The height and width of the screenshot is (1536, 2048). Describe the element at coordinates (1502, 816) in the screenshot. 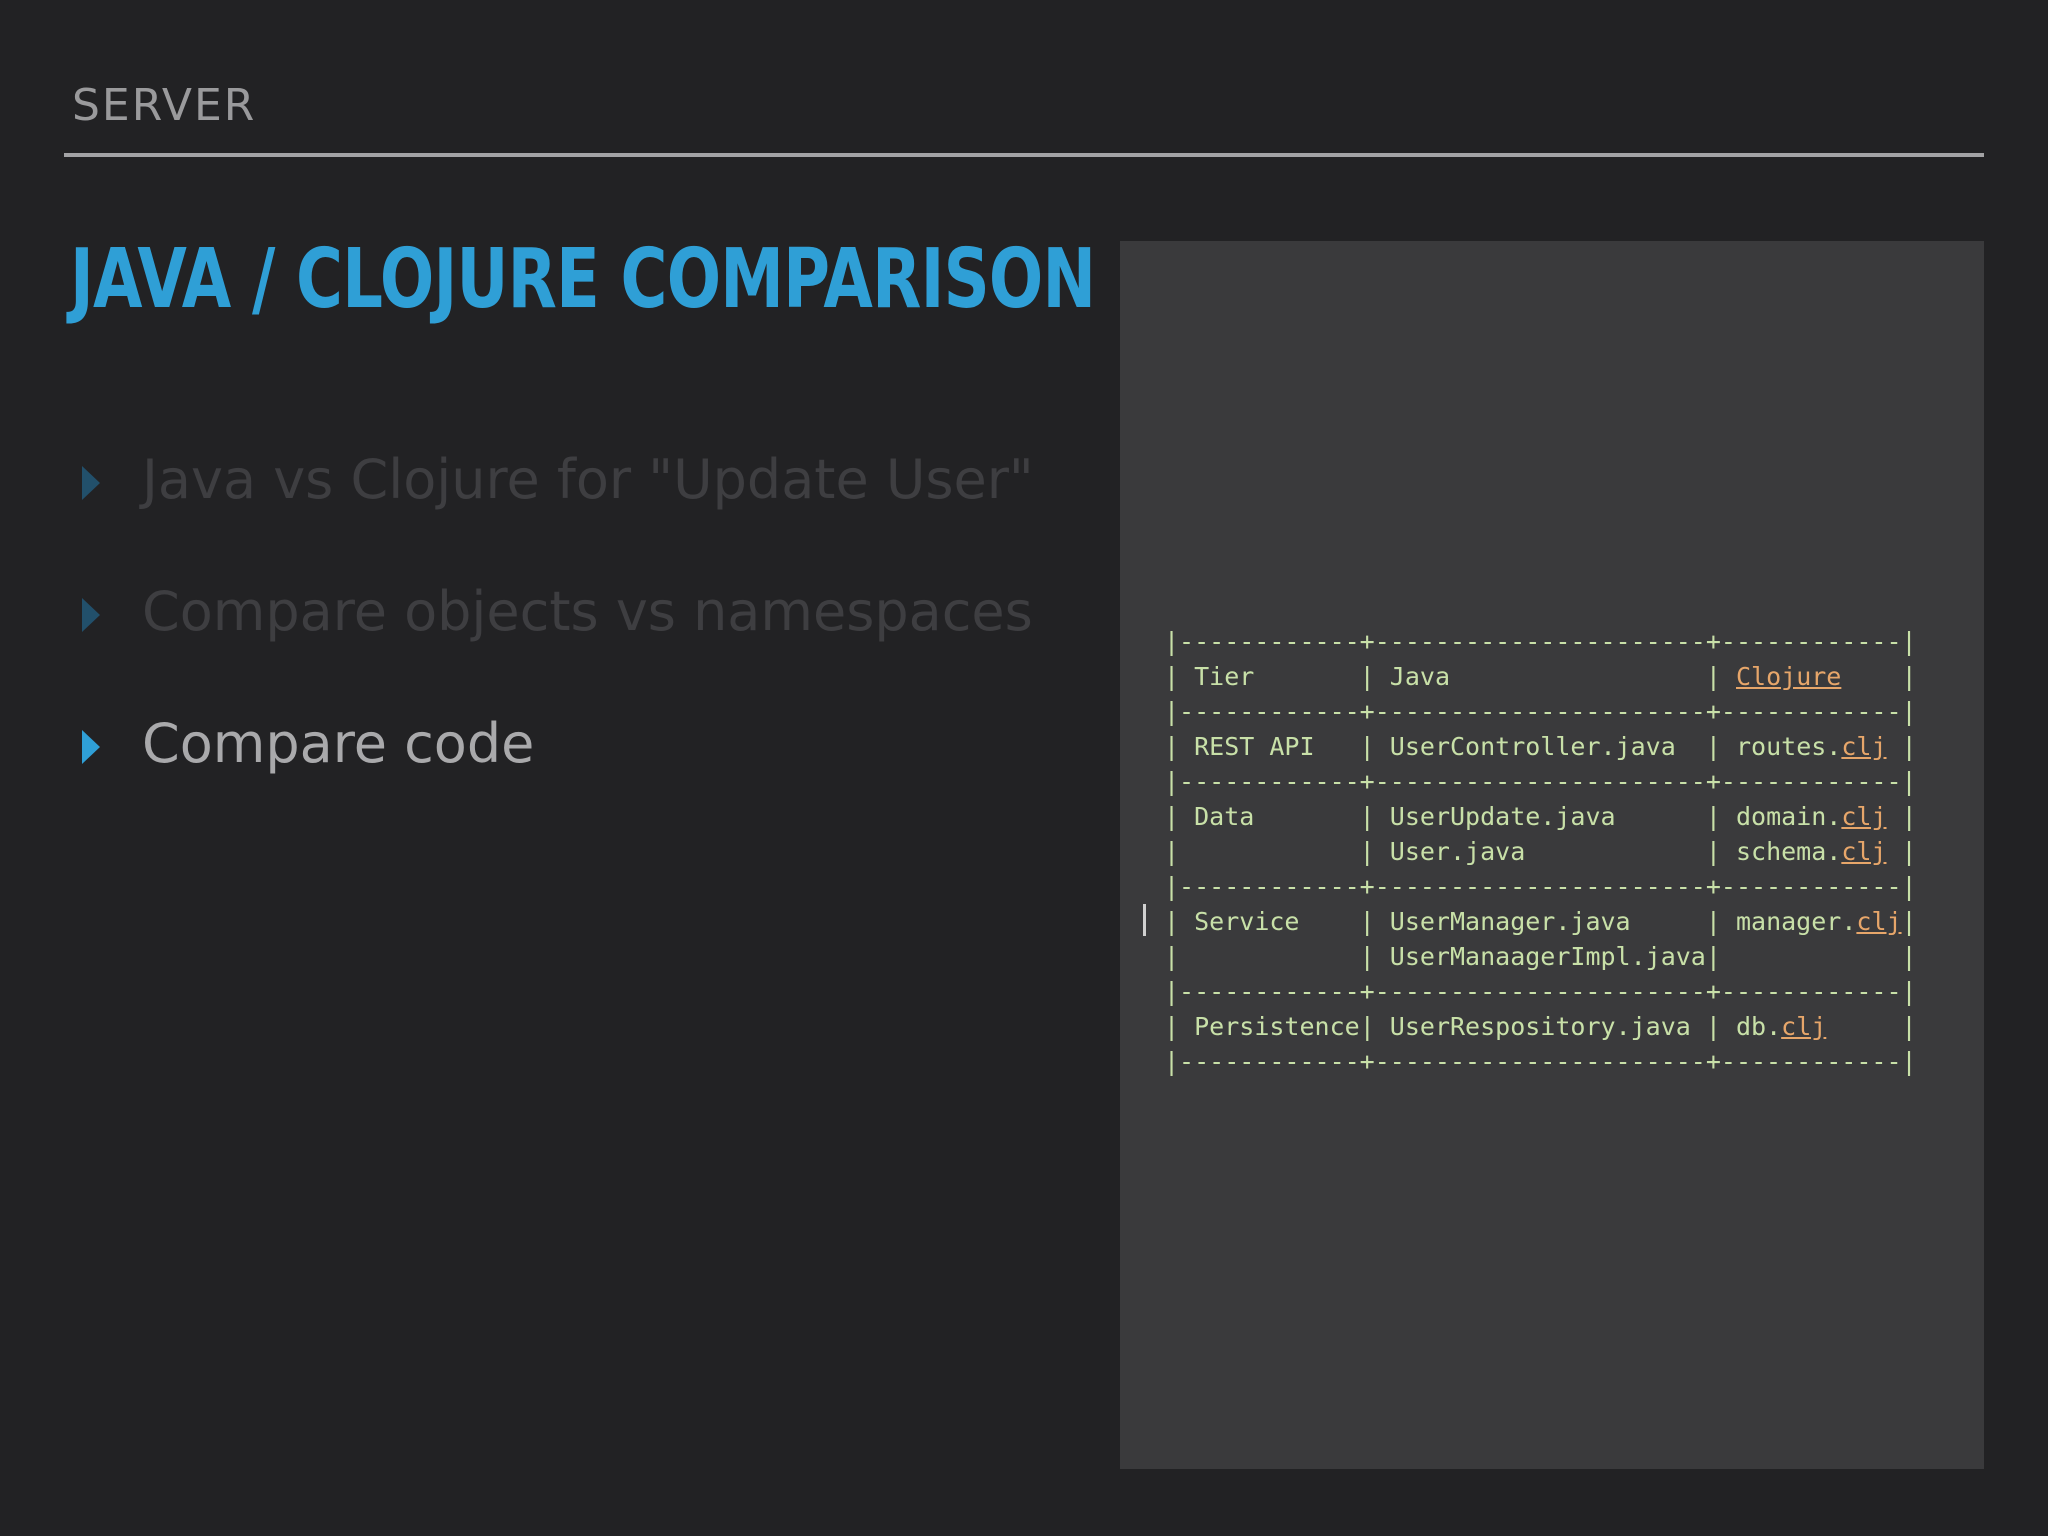

I see `java-cell: UserUpdate.java` at that location.